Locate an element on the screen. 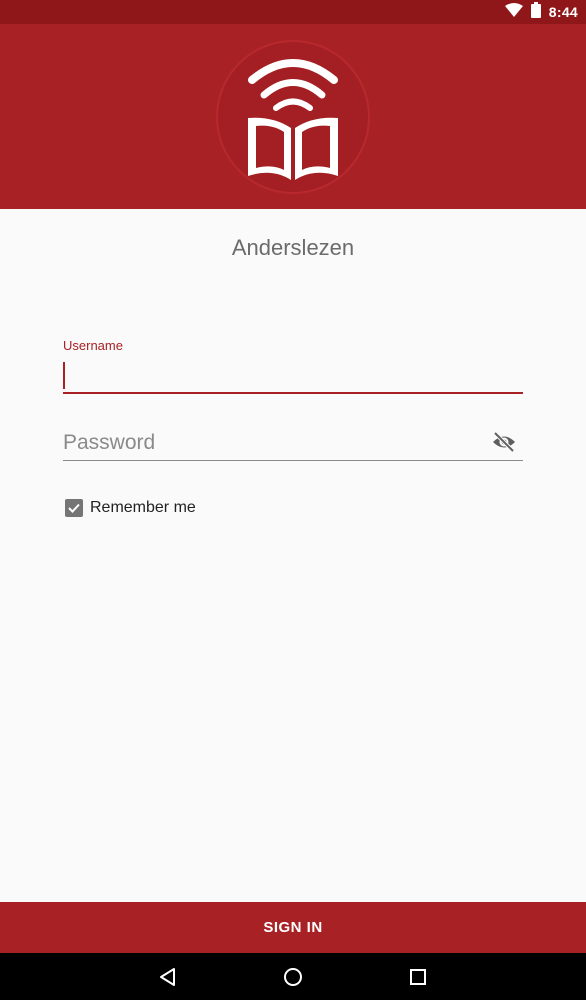  username-label: Username is located at coordinates (93, 345).